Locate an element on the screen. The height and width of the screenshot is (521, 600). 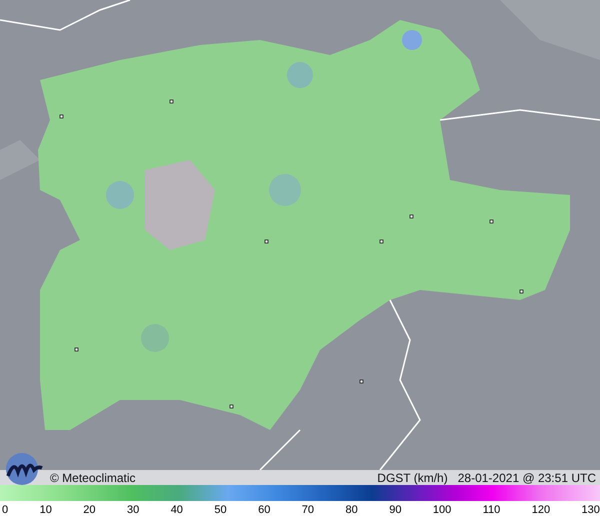
scale-label: 90 is located at coordinates (395, 510).